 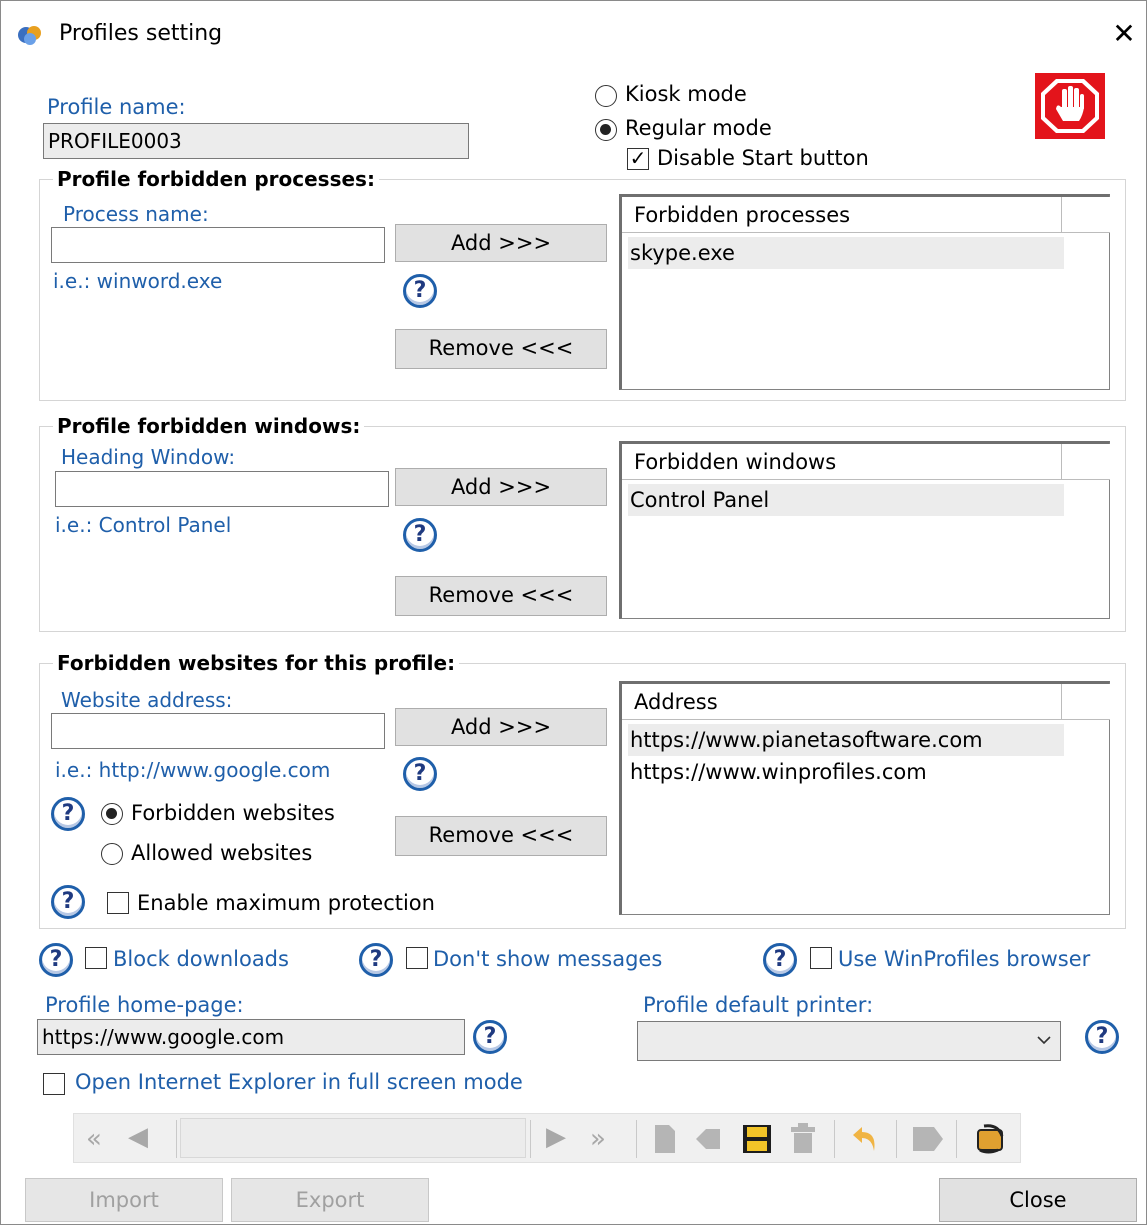 What do you see at coordinates (758, 1005) in the screenshot?
I see `printer-label: Profile default printer:` at bounding box center [758, 1005].